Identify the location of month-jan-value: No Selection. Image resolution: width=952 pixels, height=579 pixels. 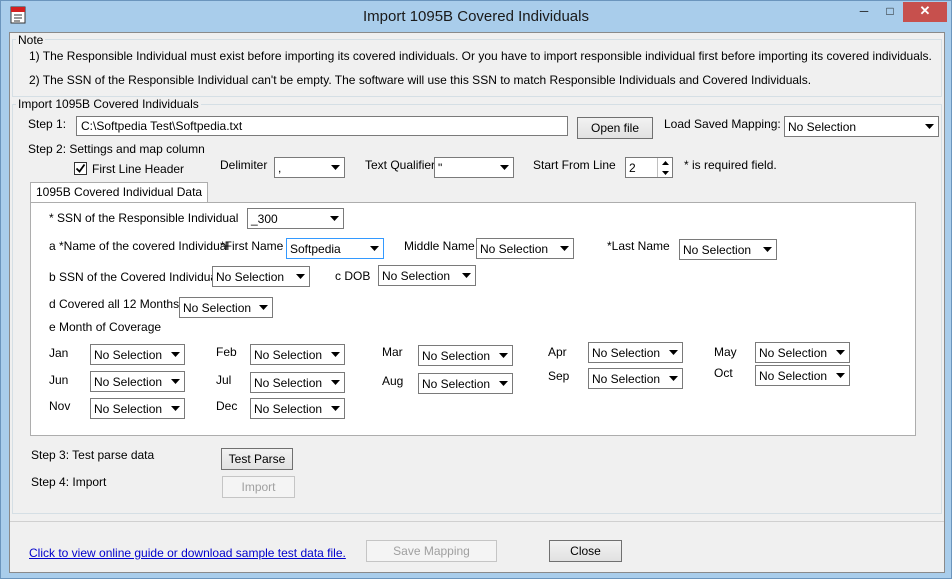
(128, 355).